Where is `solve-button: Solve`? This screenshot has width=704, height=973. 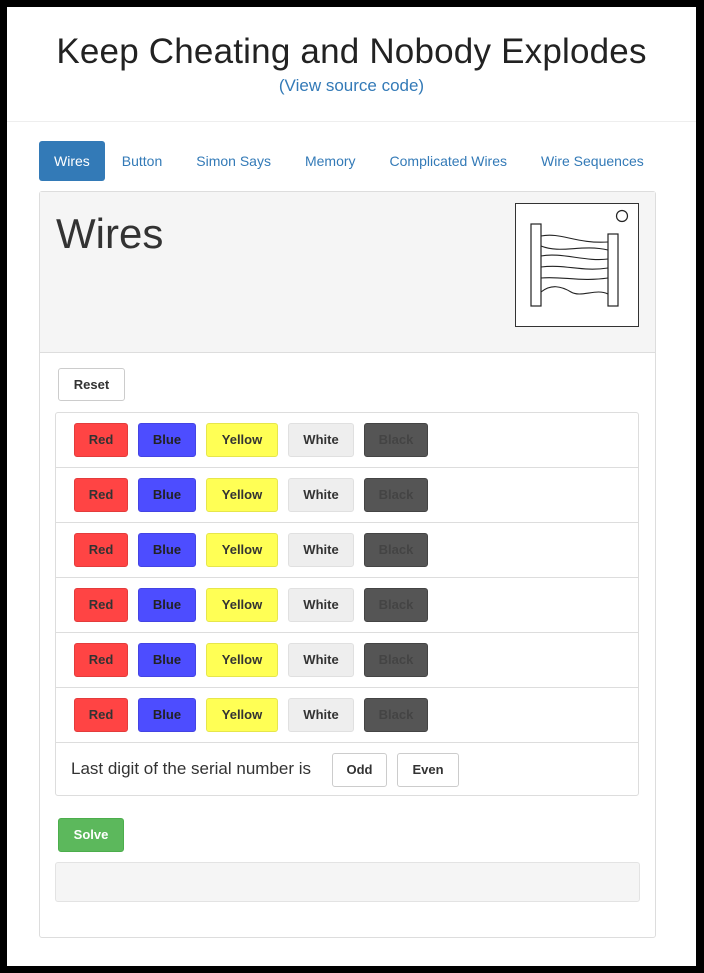 solve-button: Solve is located at coordinates (91, 835).